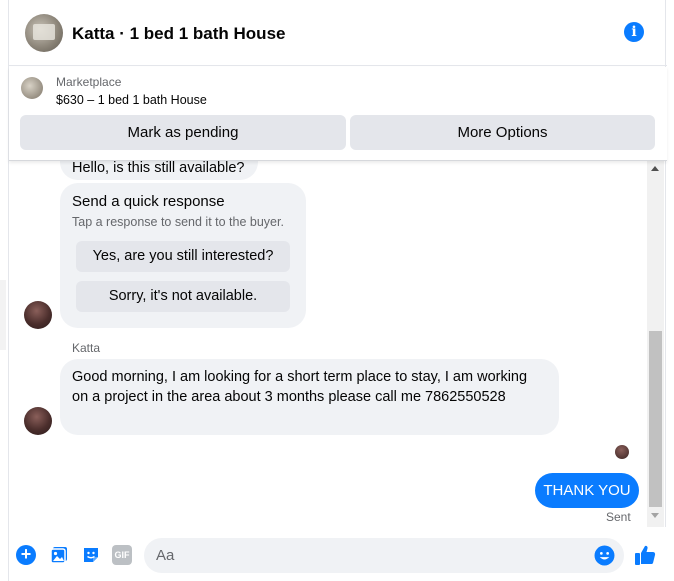  What do you see at coordinates (131, 100) in the screenshot?
I see `listing-price-title: $630 – 1 bed 1 bath House` at bounding box center [131, 100].